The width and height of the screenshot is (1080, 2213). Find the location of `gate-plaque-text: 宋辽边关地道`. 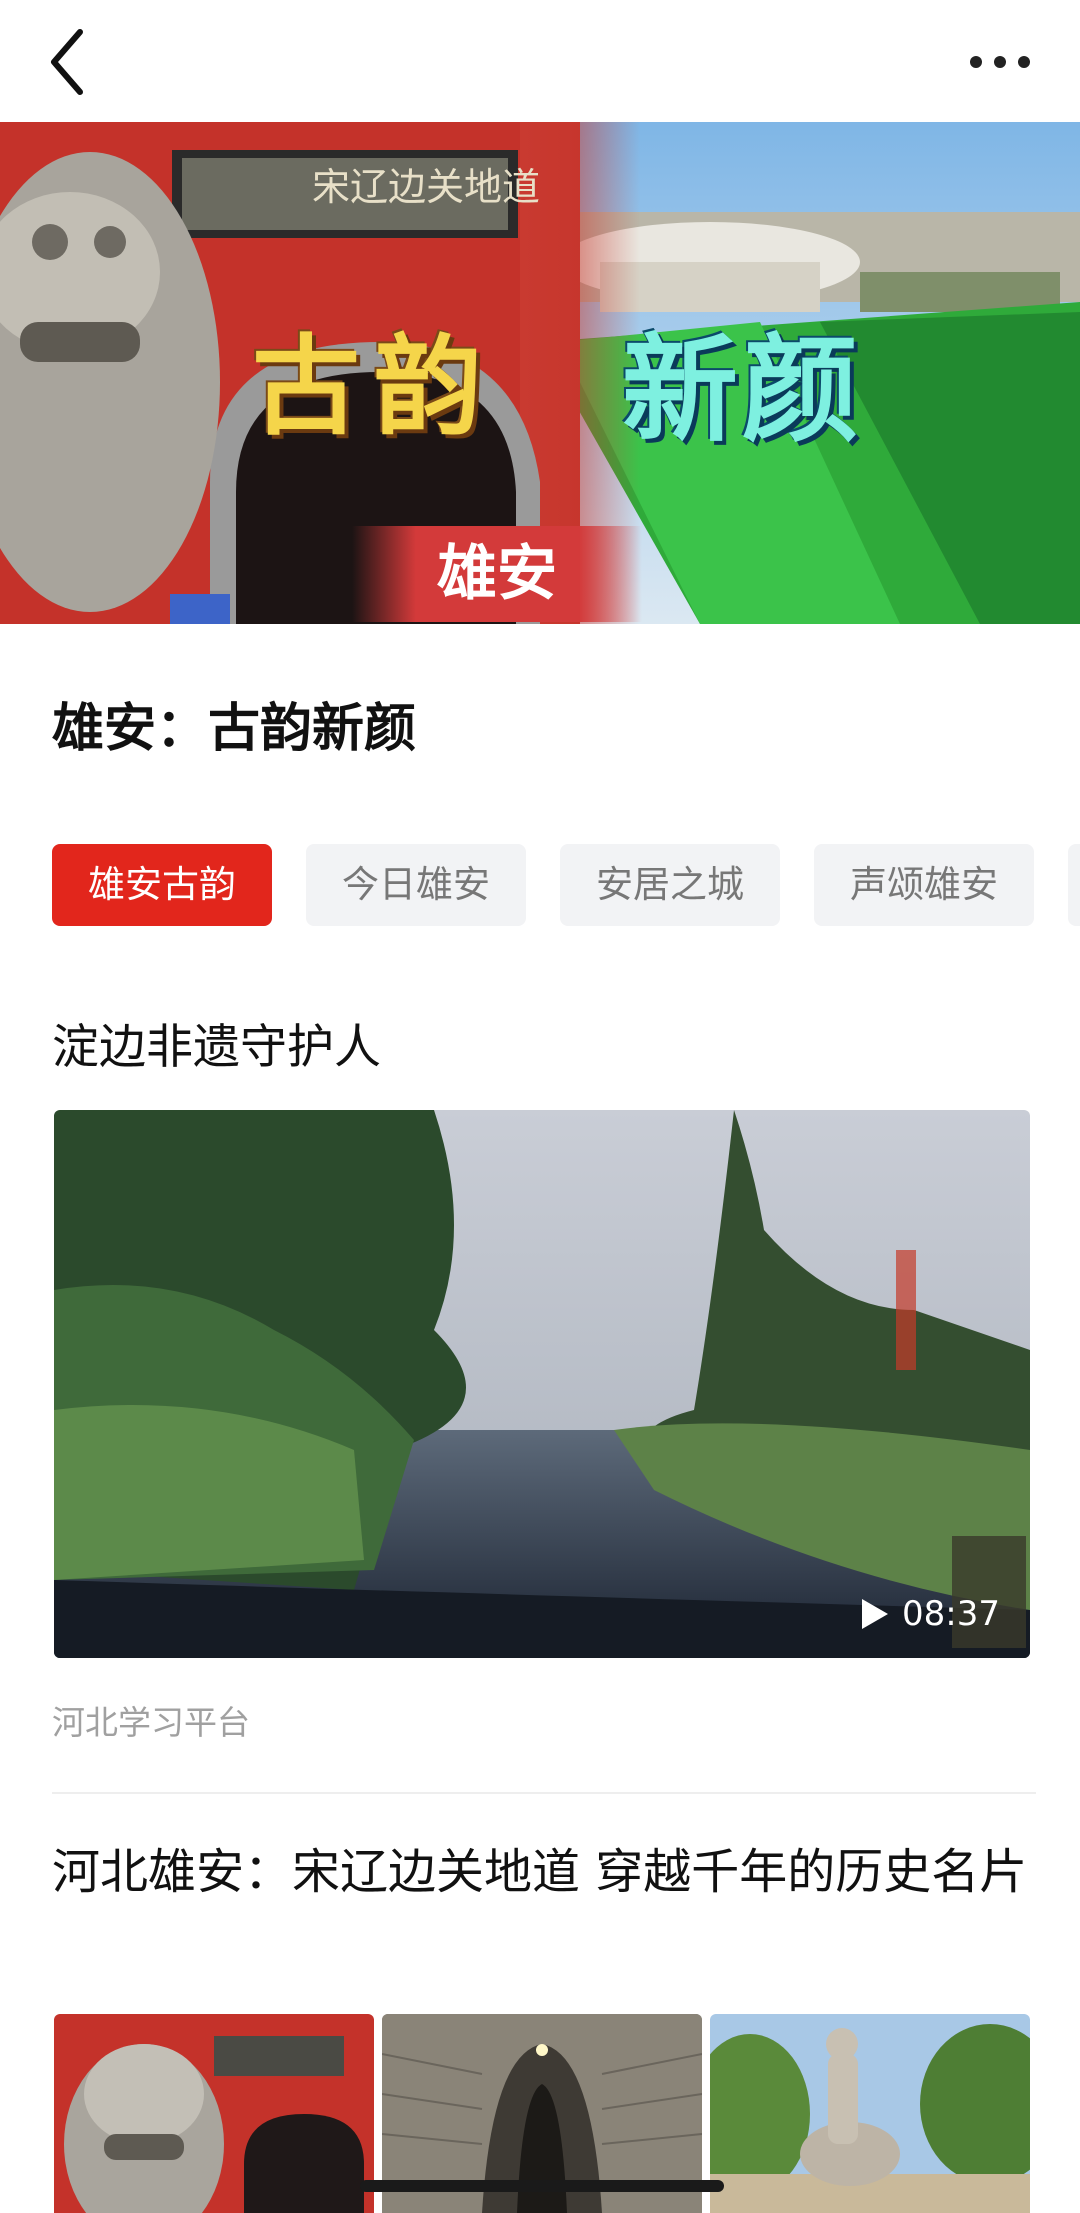

gate-plaque-text: 宋辽边关地道 is located at coordinates (426, 187).